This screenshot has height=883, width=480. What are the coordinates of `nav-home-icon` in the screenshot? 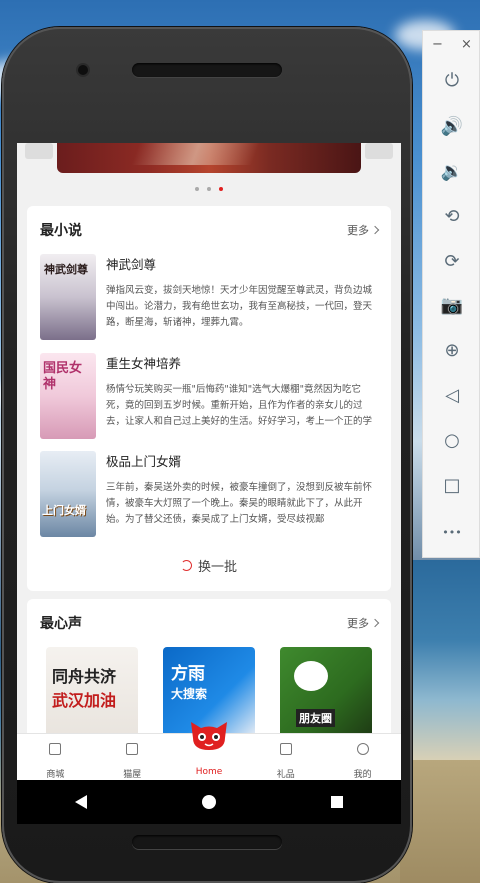 It's located at (208, 802).